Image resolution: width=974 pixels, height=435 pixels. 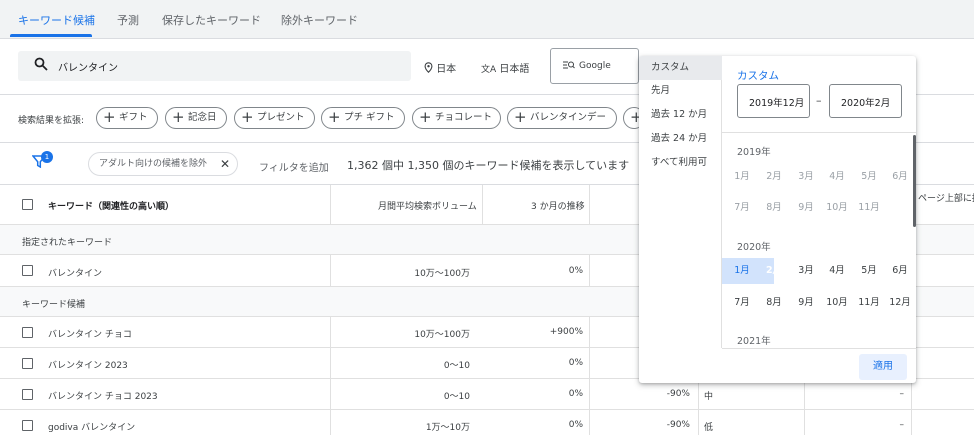 What do you see at coordinates (742, 271) in the screenshot?
I see `month-2020-01: 1月` at bounding box center [742, 271].